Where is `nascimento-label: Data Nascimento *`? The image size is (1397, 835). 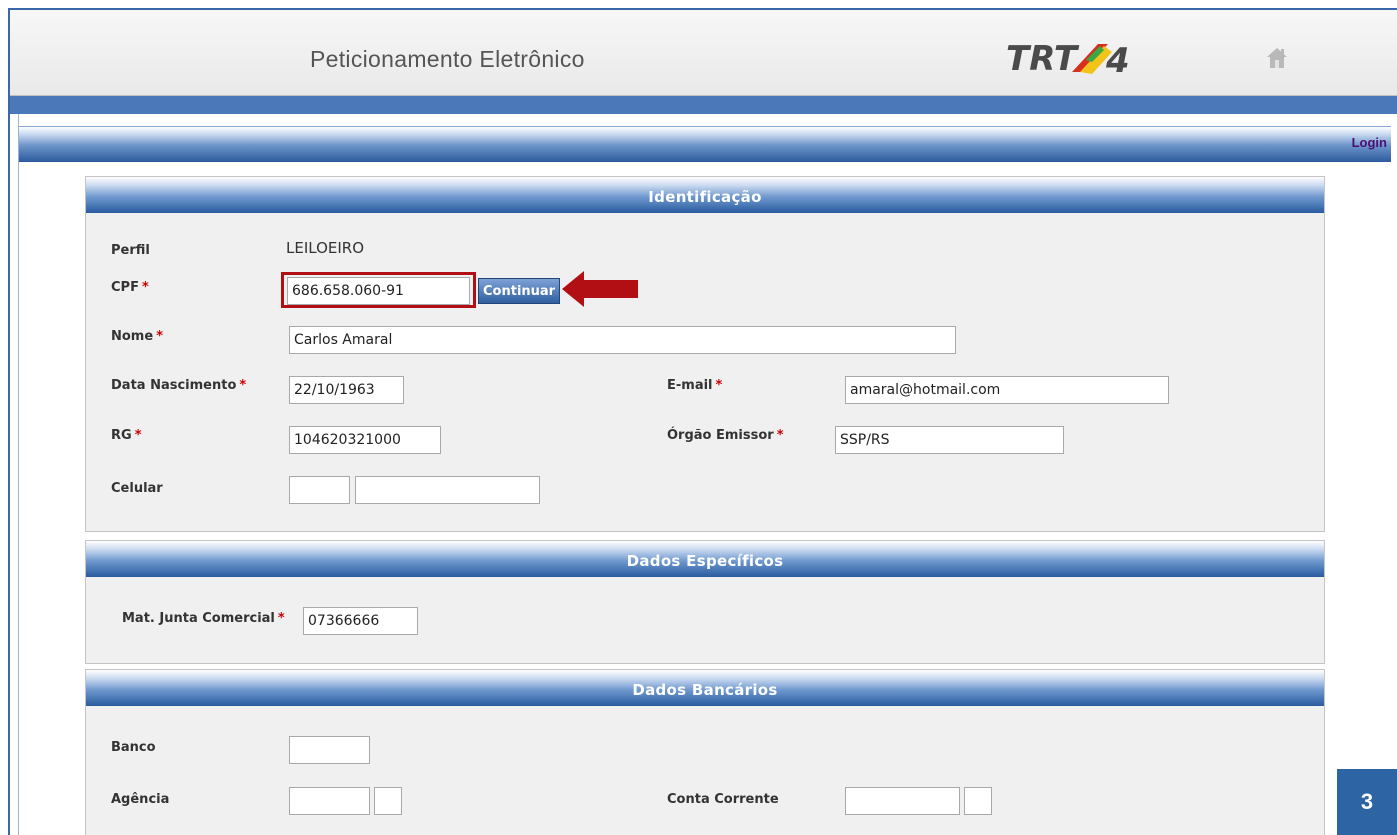 nascimento-label: Data Nascimento * is located at coordinates (179, 385).